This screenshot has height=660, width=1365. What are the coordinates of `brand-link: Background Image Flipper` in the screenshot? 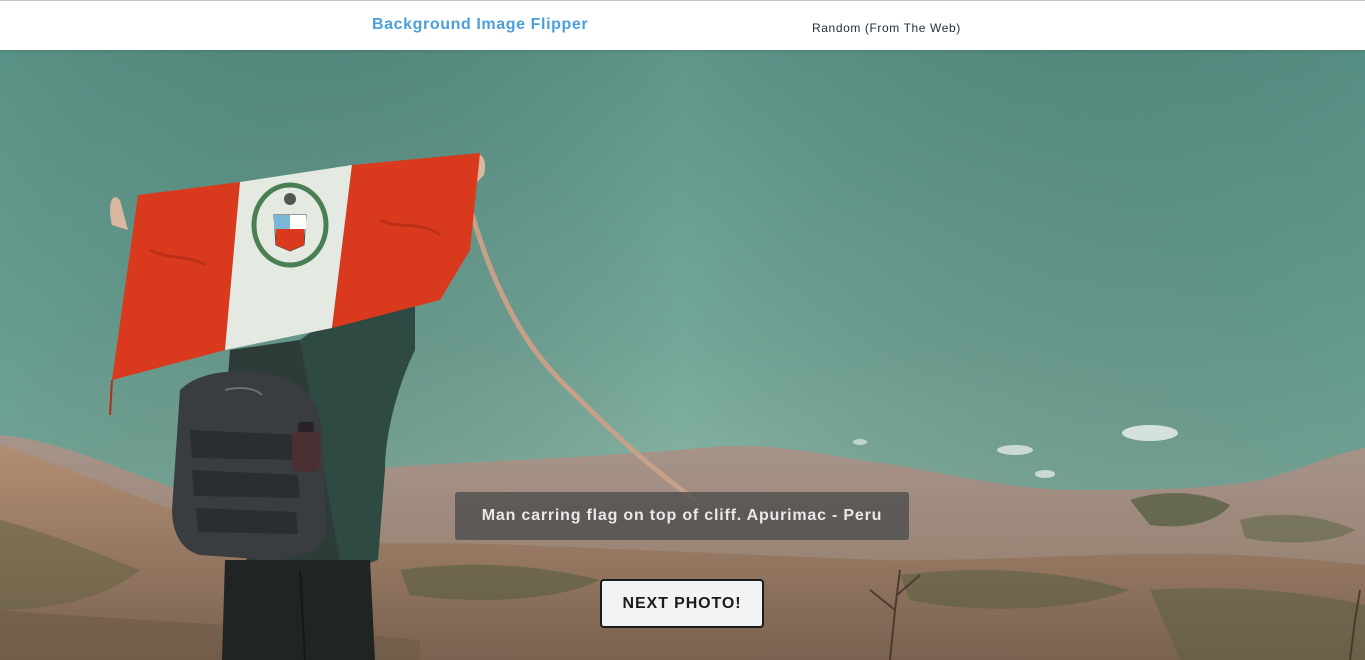 It's located at (480, 25).